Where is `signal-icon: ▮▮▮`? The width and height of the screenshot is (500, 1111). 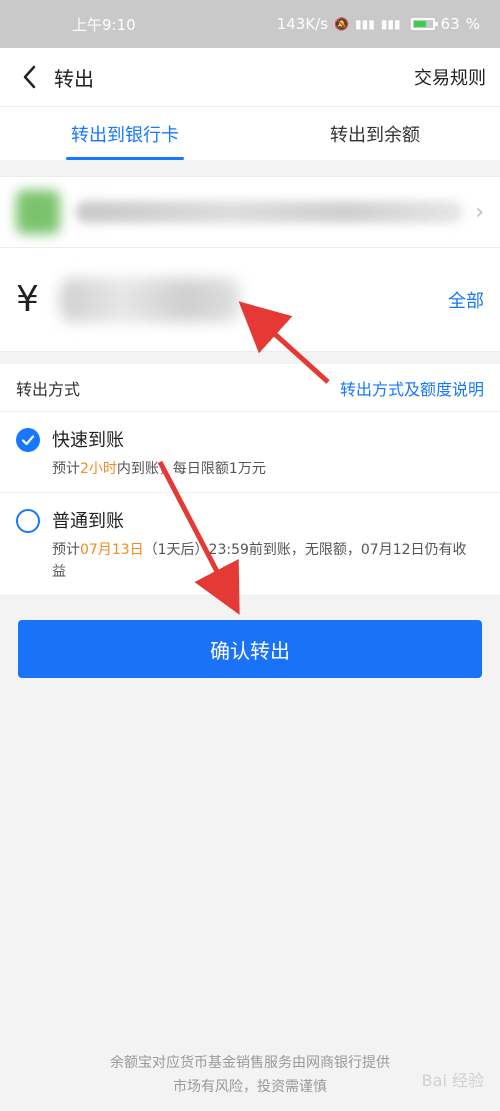 signal-icon: ▮▮▮ is located at coordinates (365, 24).